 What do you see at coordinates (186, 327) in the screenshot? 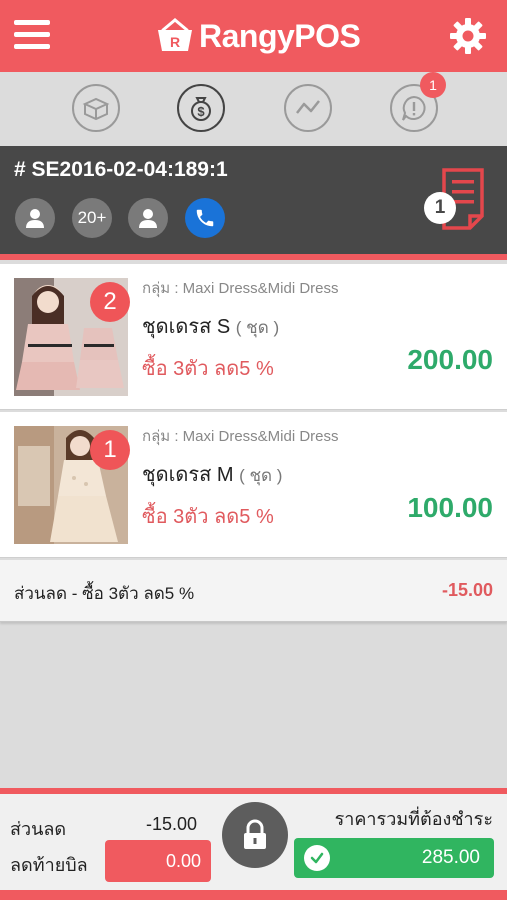
I see `item-name-text: ชุดเดรส S` at bounding box center [186, 327].